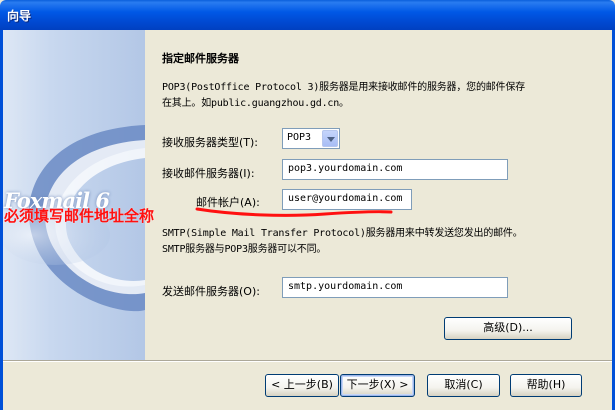 This screenshot has height=410, width=615. I want to click on next-button: 下一步(X) >, so click(377, 385).